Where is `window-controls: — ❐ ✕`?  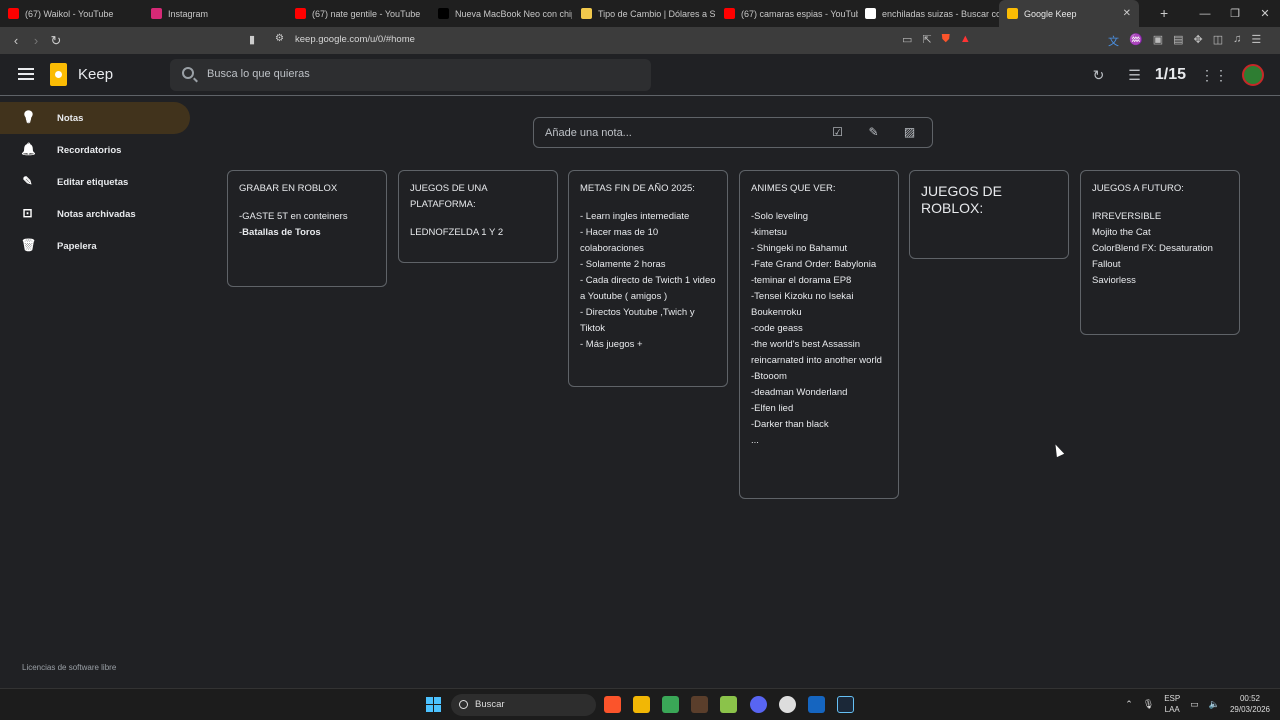 window-controls: — ❐ ✕ is located at coordinates (1235, 13).